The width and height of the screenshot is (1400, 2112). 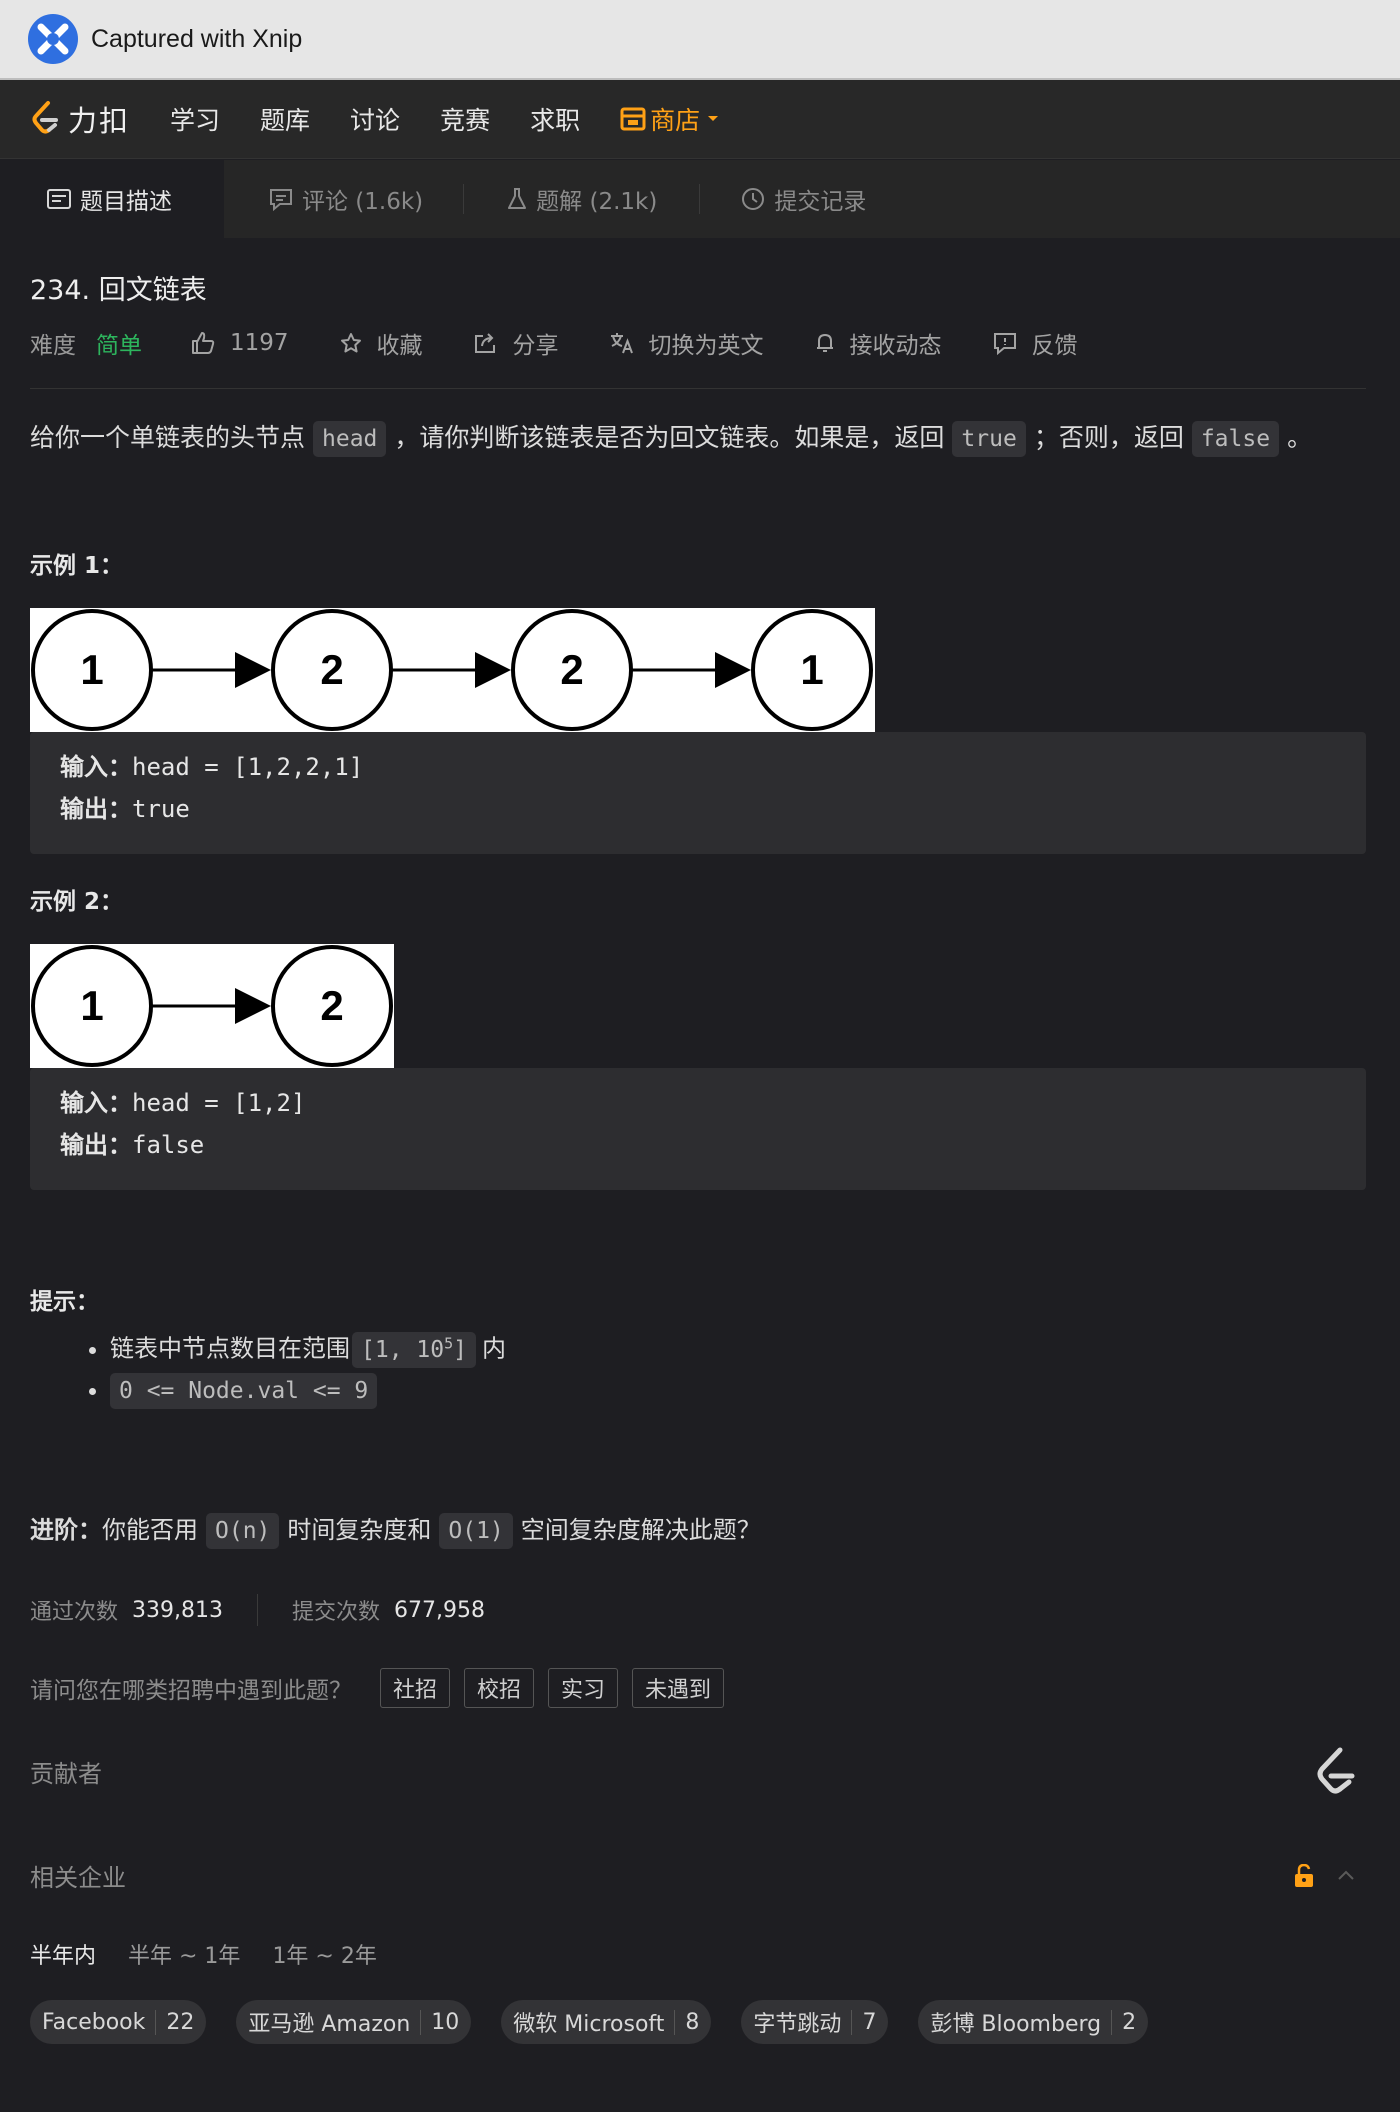 What do you see at coordinates (45, 117) in the screenshot?
I see `leetcode-logo-icon` at bounding box center [45, 117].